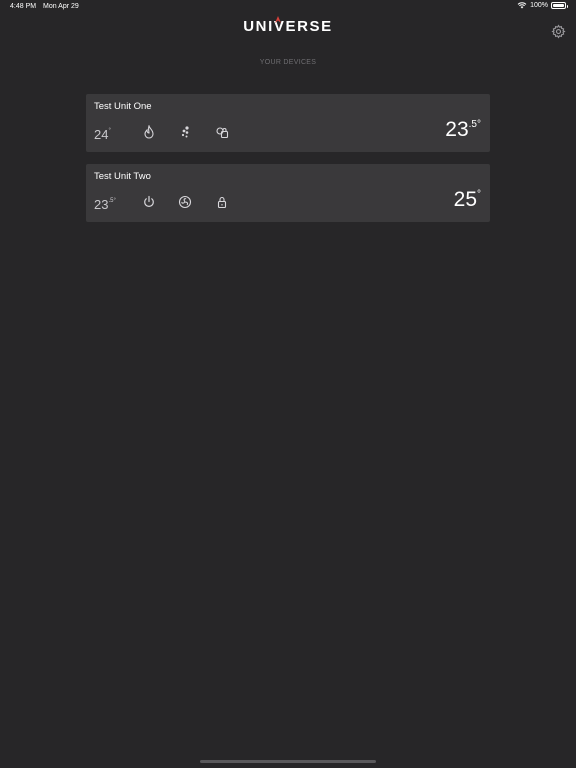  What do you see at coordinates (149, 201) in the screenshot?
I see `power-icon` at bounding box center [149, 201].